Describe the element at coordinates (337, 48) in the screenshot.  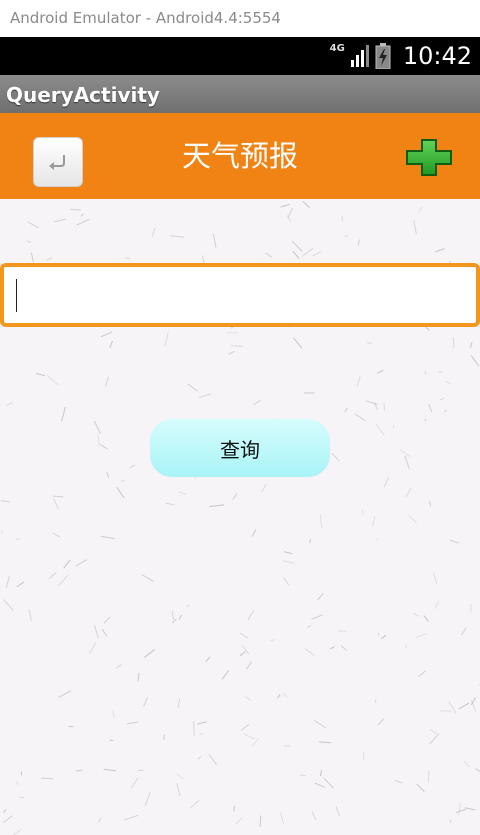
I see `network-type-label: 4G` at that location.